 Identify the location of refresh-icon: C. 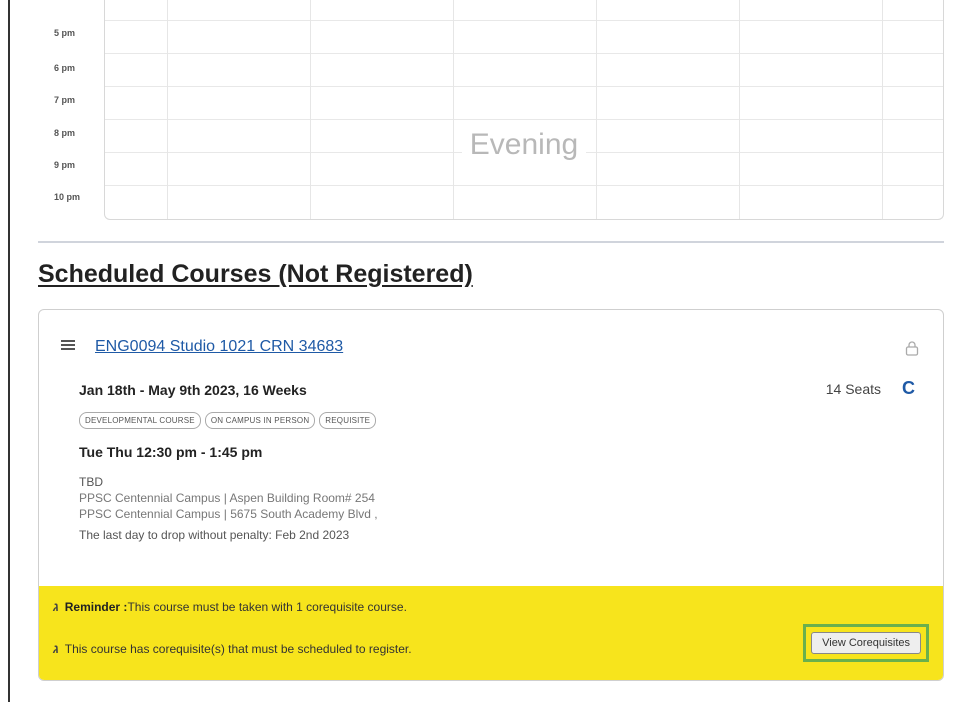
(908, 388).